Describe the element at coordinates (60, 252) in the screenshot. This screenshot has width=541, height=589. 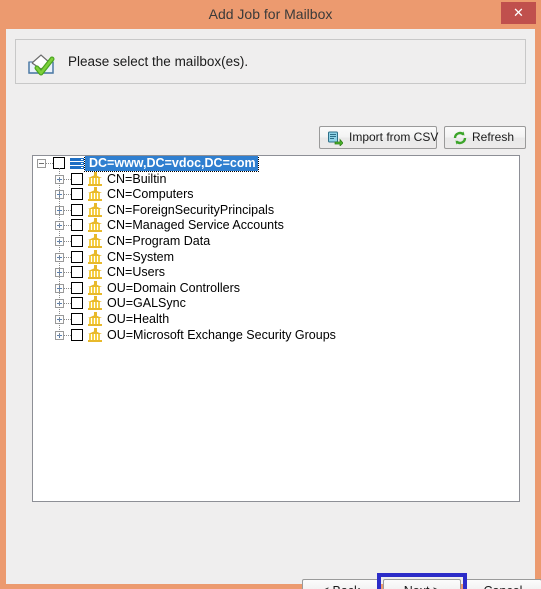
I see `tree-vertical-line` at that location.